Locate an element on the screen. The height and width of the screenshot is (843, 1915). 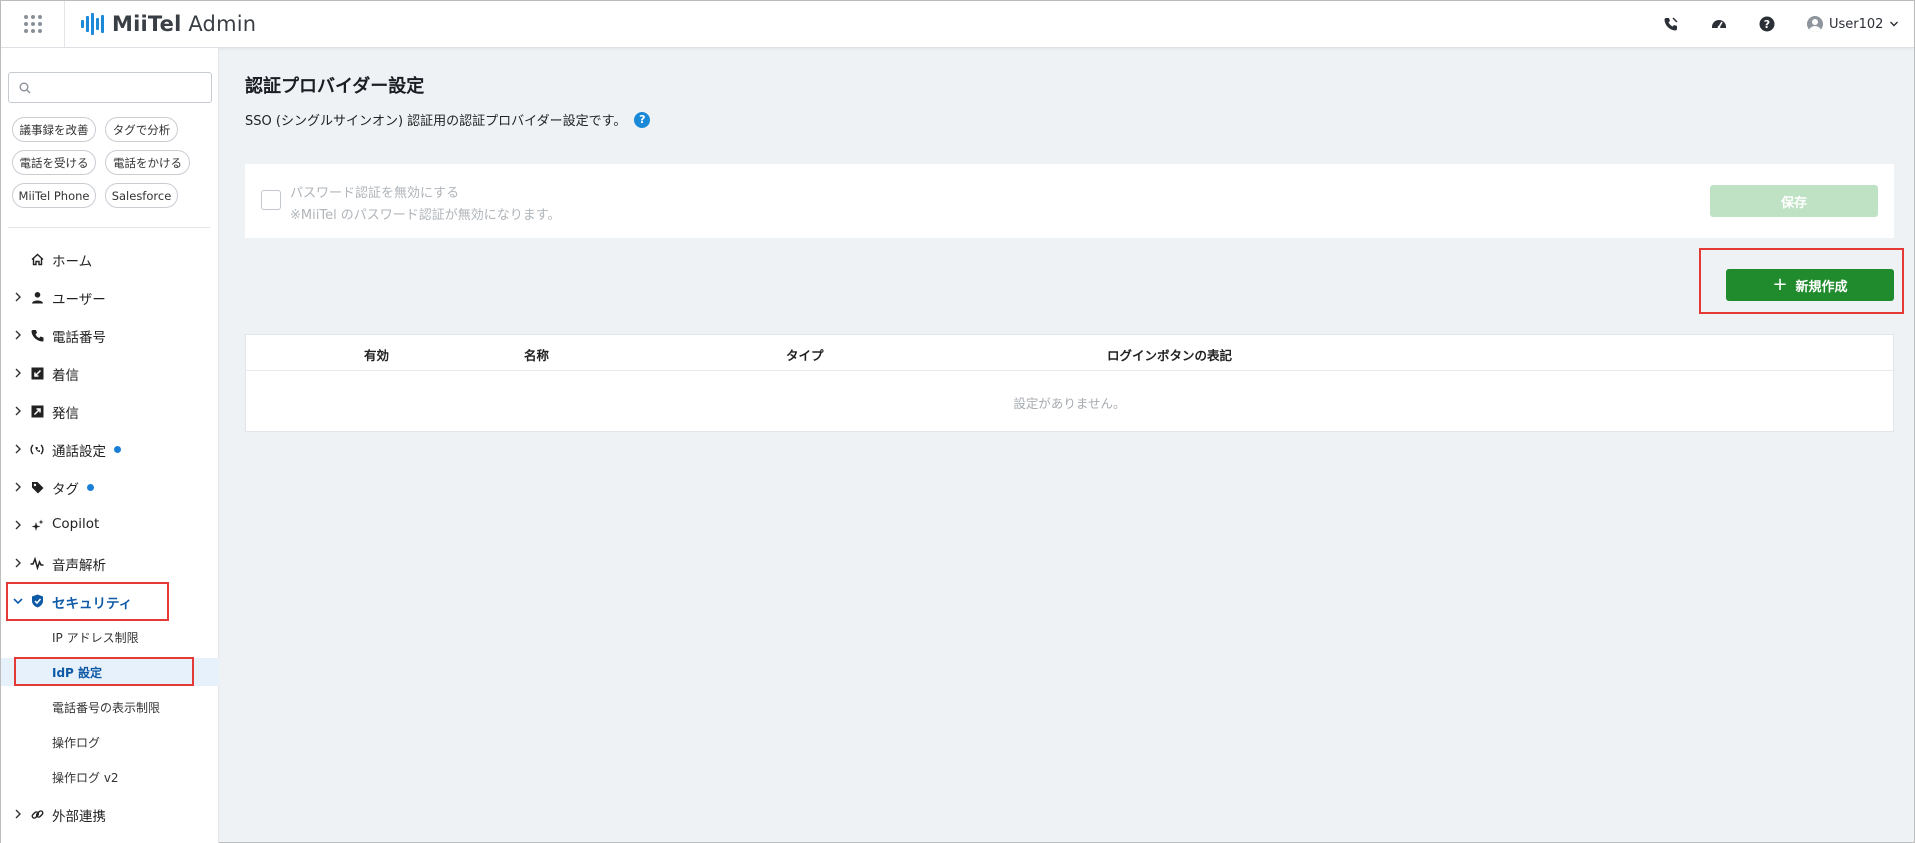
phone-icon is located at coordinates (37, 335).